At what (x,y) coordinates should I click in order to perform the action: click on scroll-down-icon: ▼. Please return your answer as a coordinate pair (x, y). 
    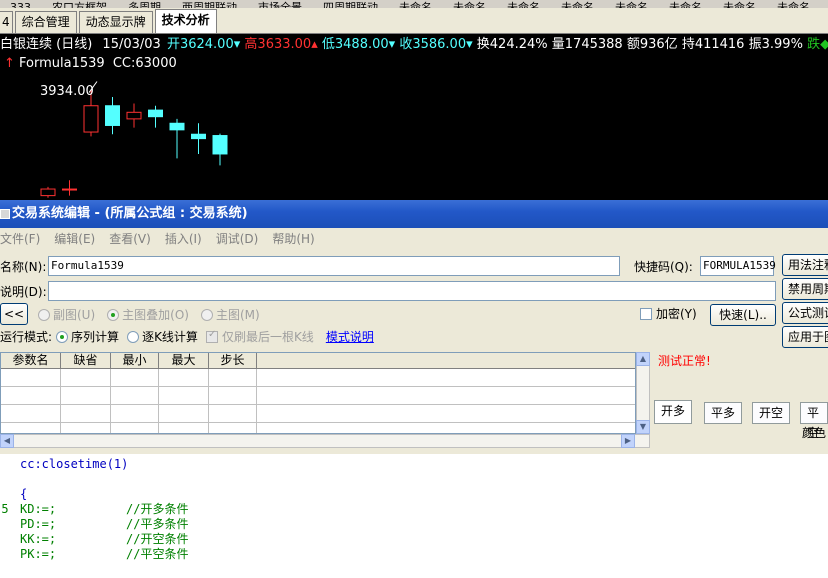
    Looking at the image, I should click on (643, 427).